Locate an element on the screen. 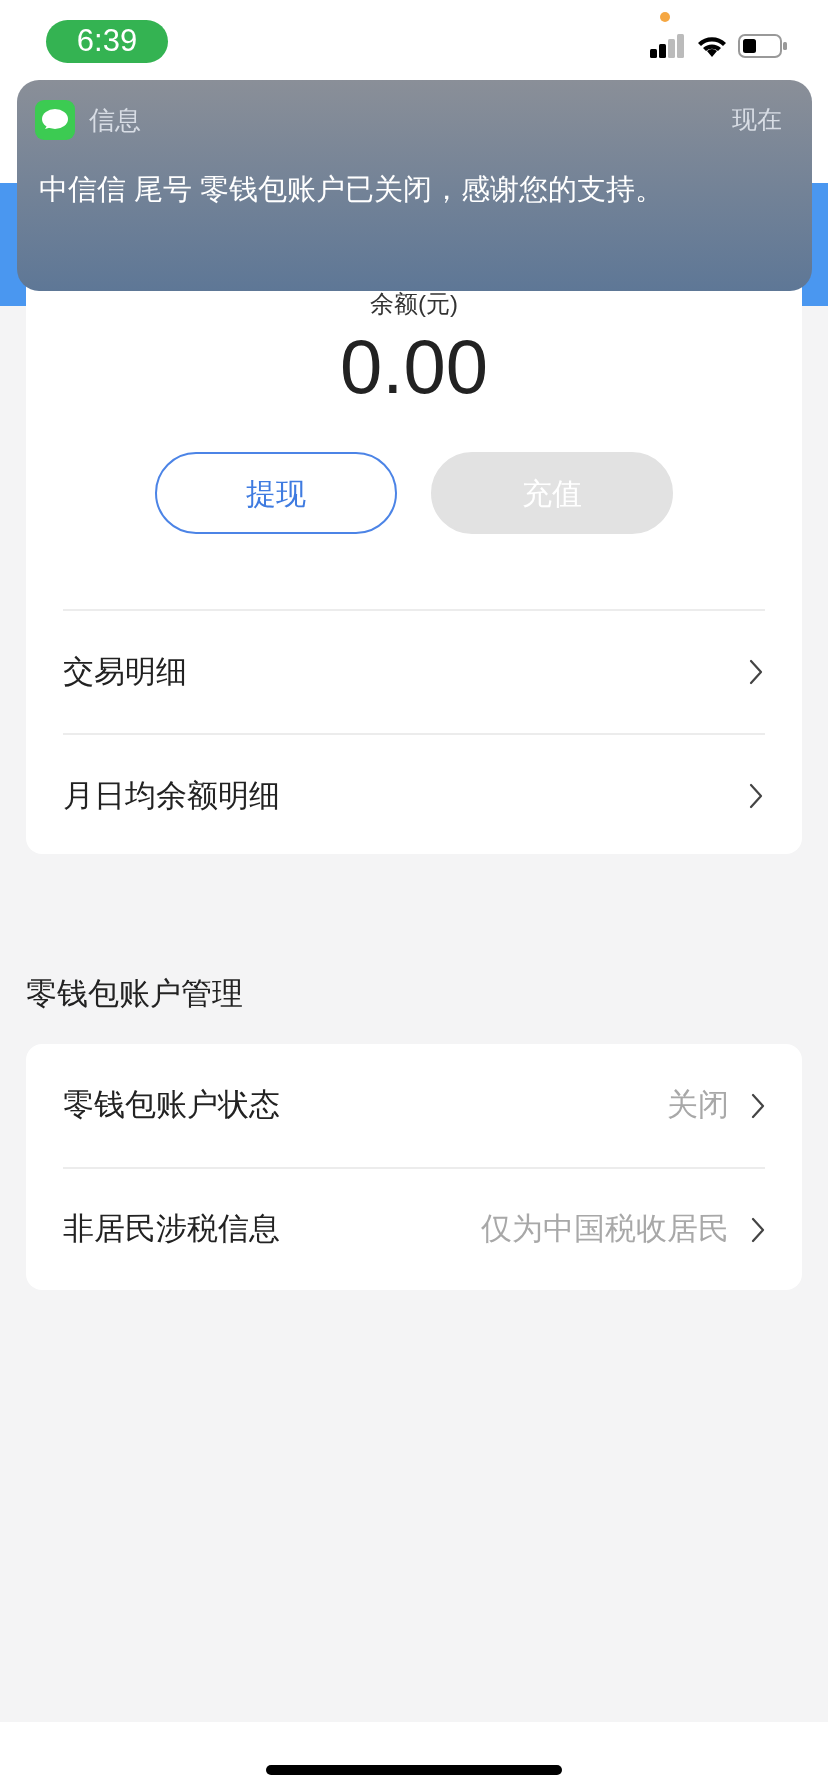  section-title: 零钱包账户管理 is located at coordinates (135, 994).